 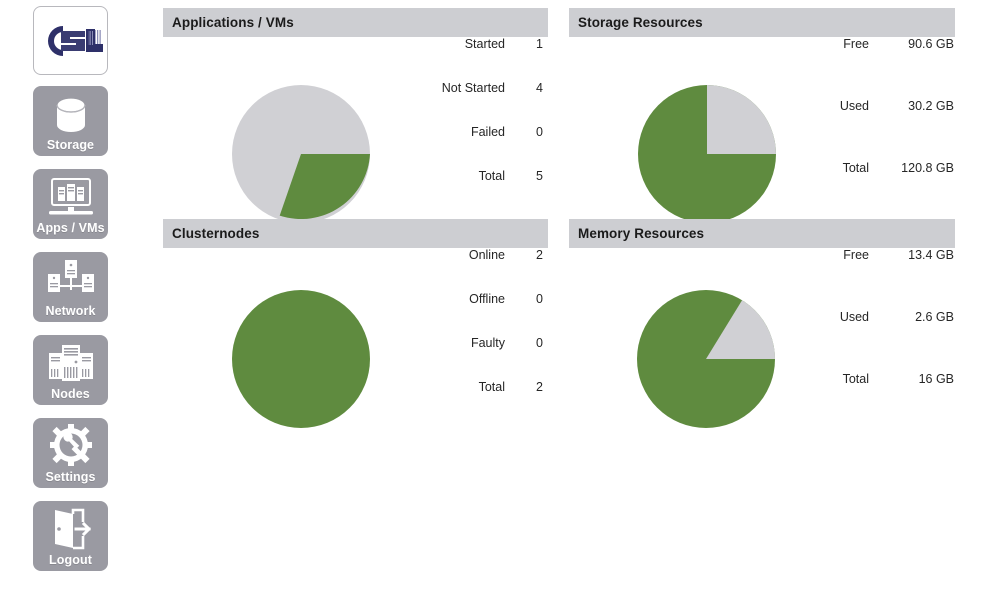 What do you see at coordinates (487, 132) in the screenshot?
I see `stat-label: Failed` at bounding box center [487, 132].